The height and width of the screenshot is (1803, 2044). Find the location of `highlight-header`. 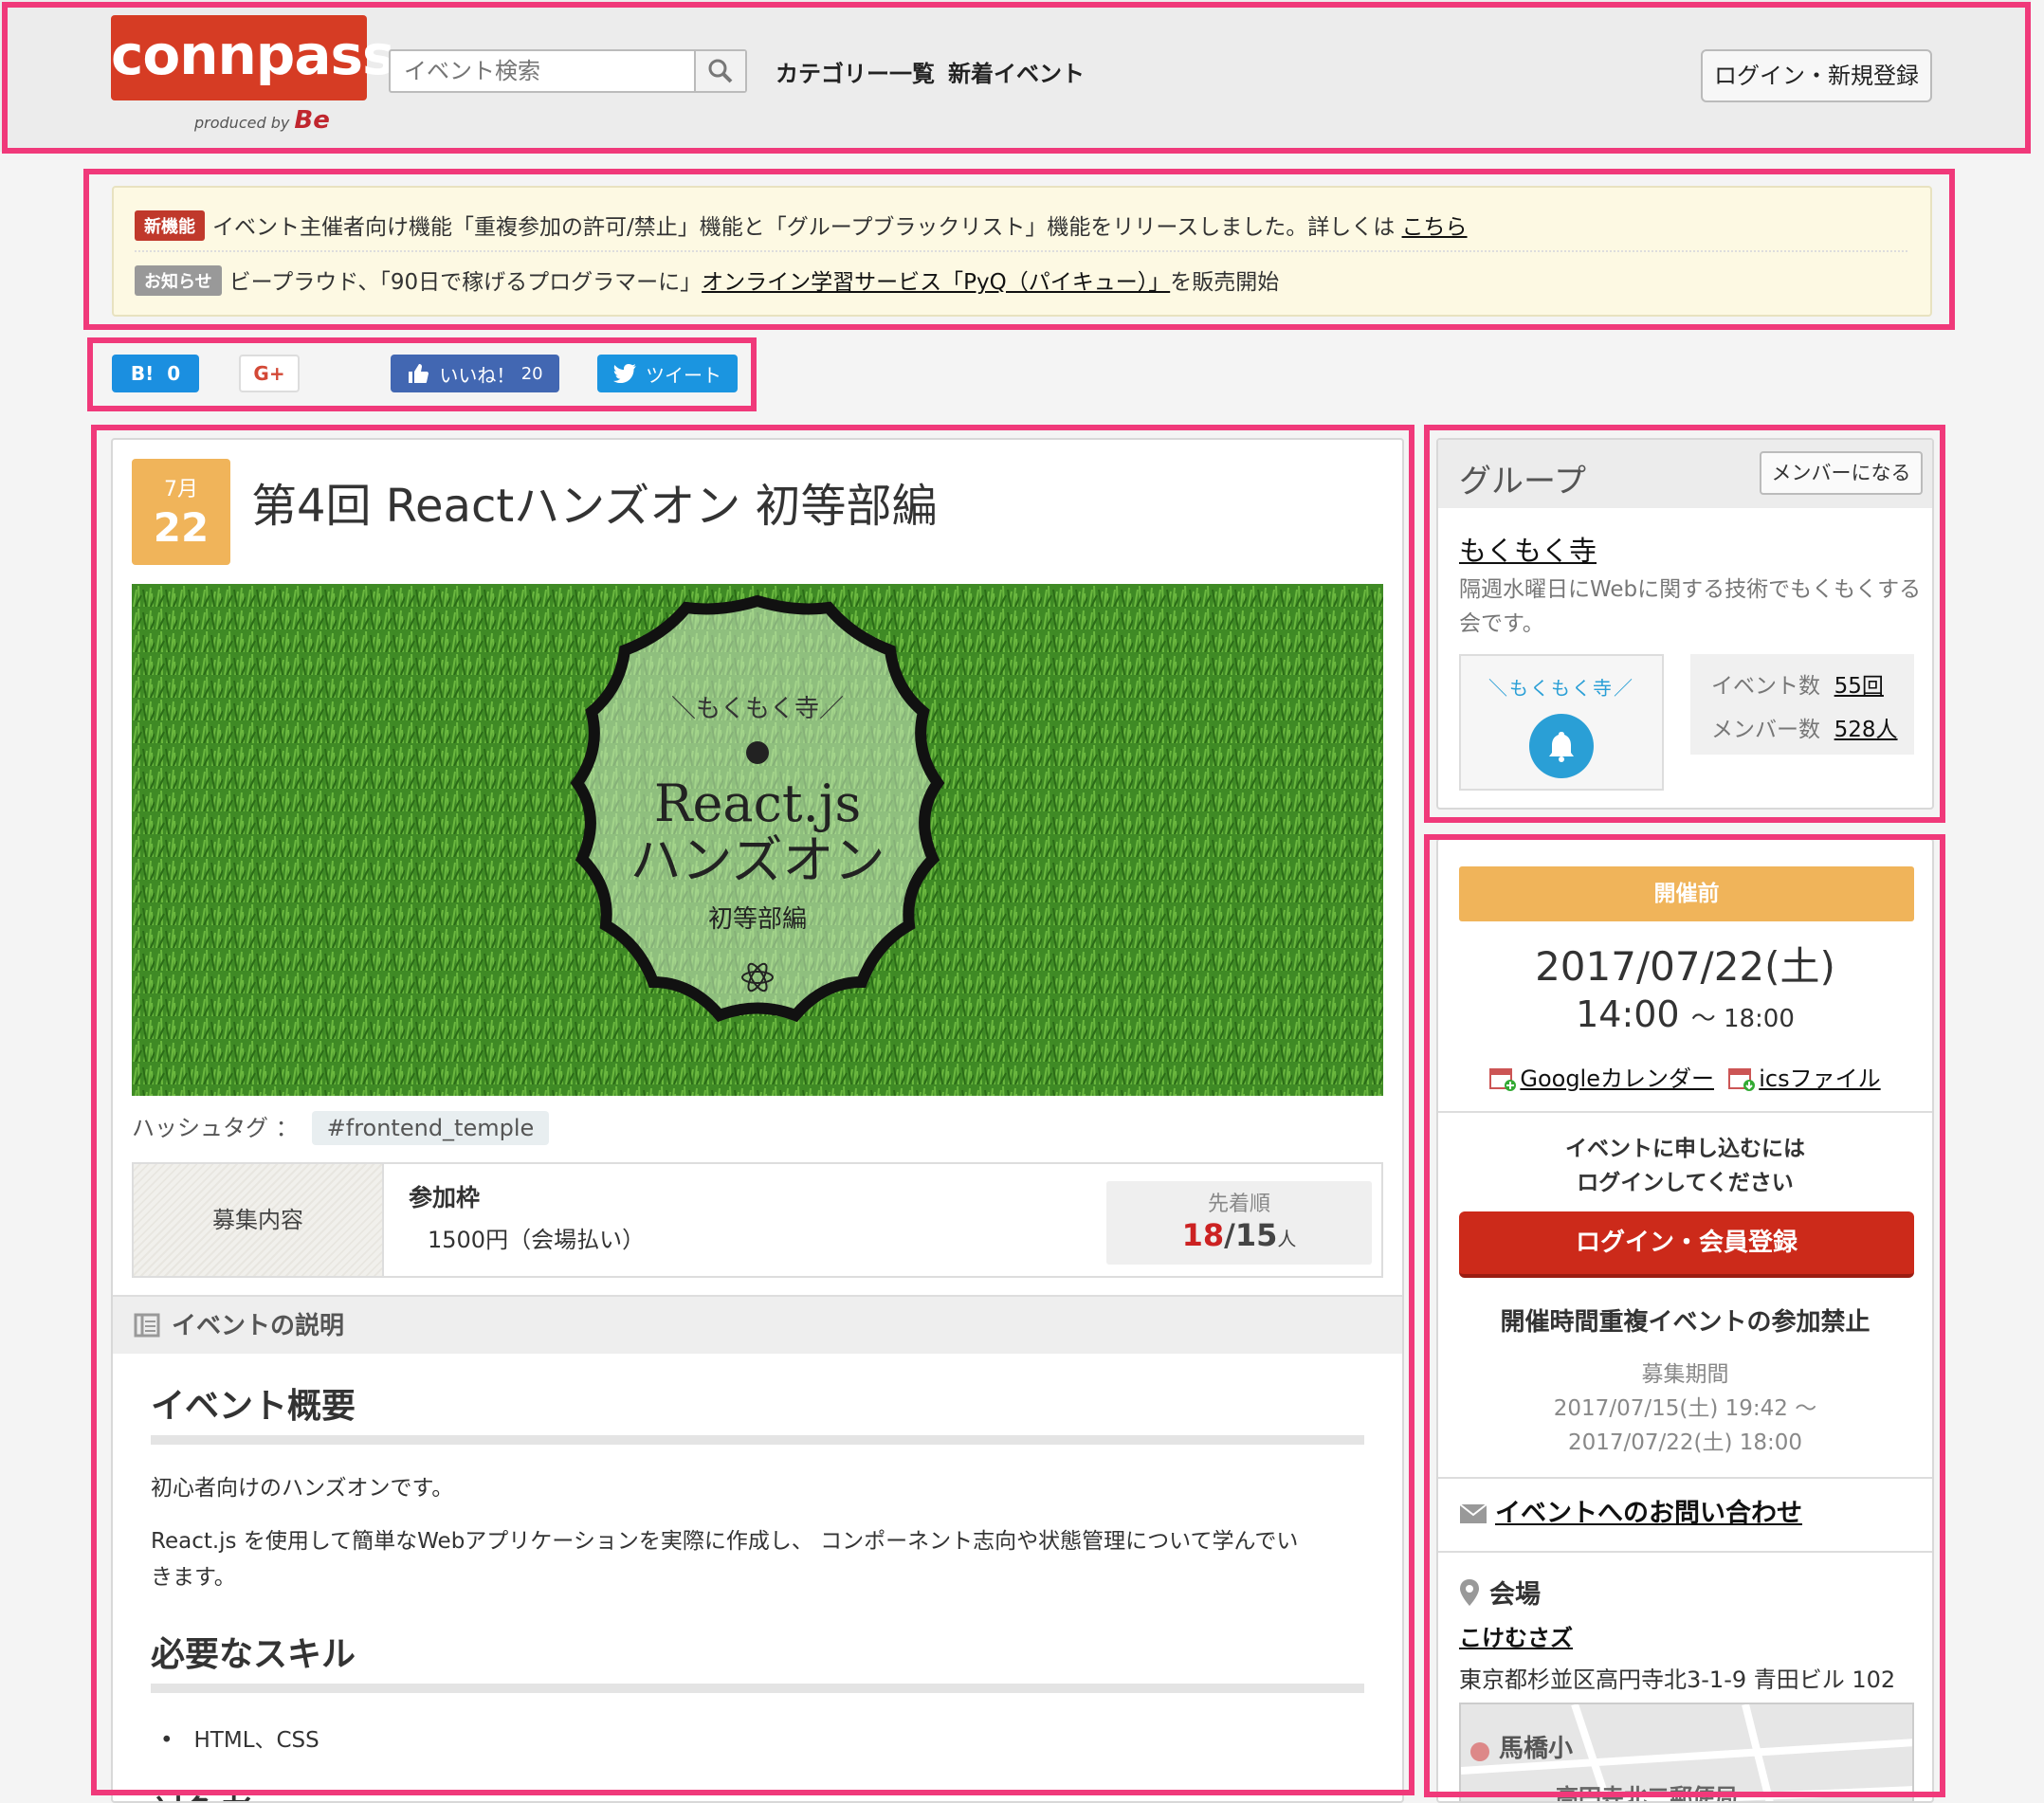

highlight-header is located at coordinates (1016, 78).